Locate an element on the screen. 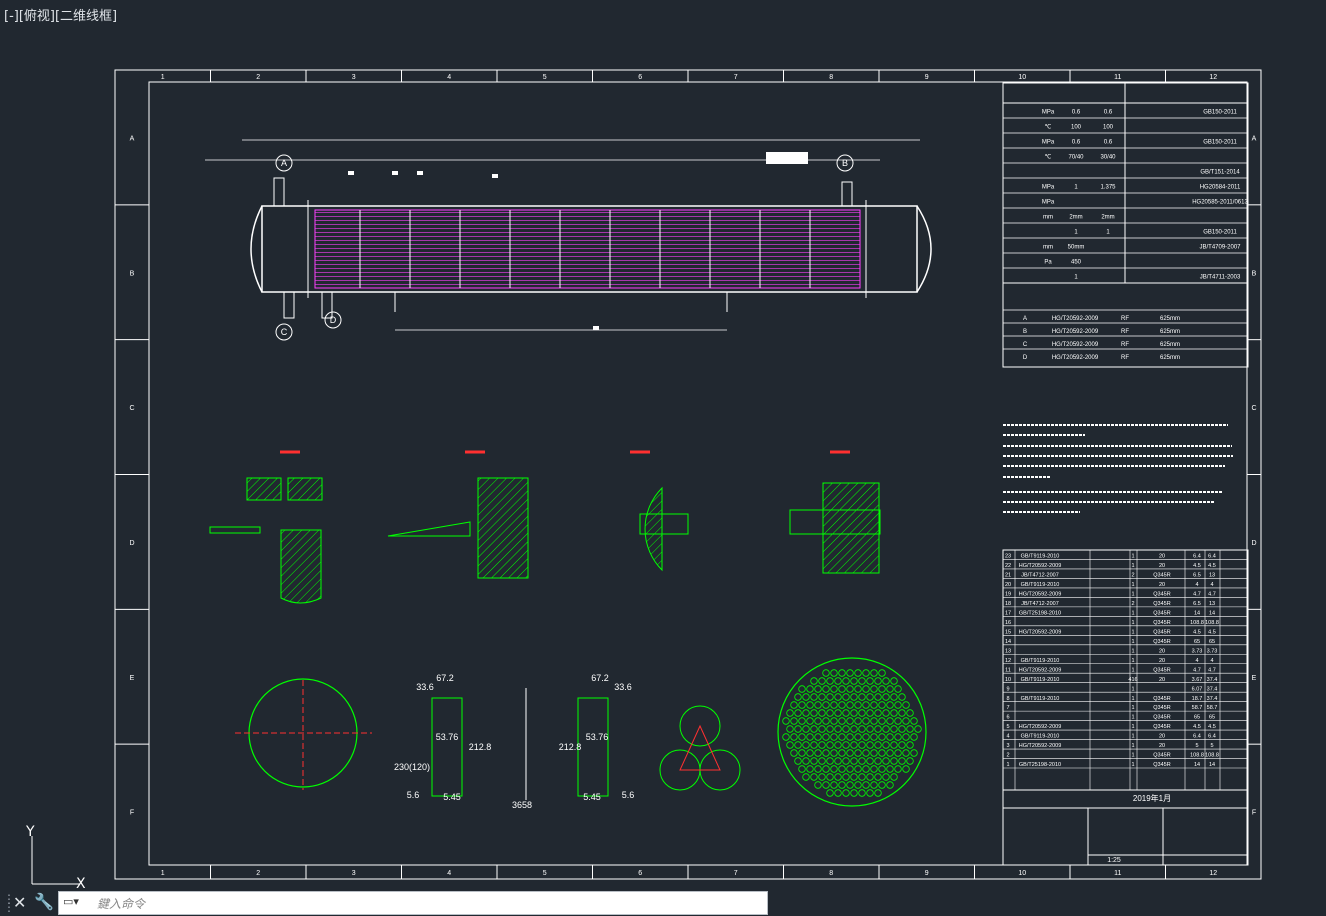 The width and height of the screenshot is (1326, 916). dim-67-2: 67.2 is located at coordinates (445, 678).